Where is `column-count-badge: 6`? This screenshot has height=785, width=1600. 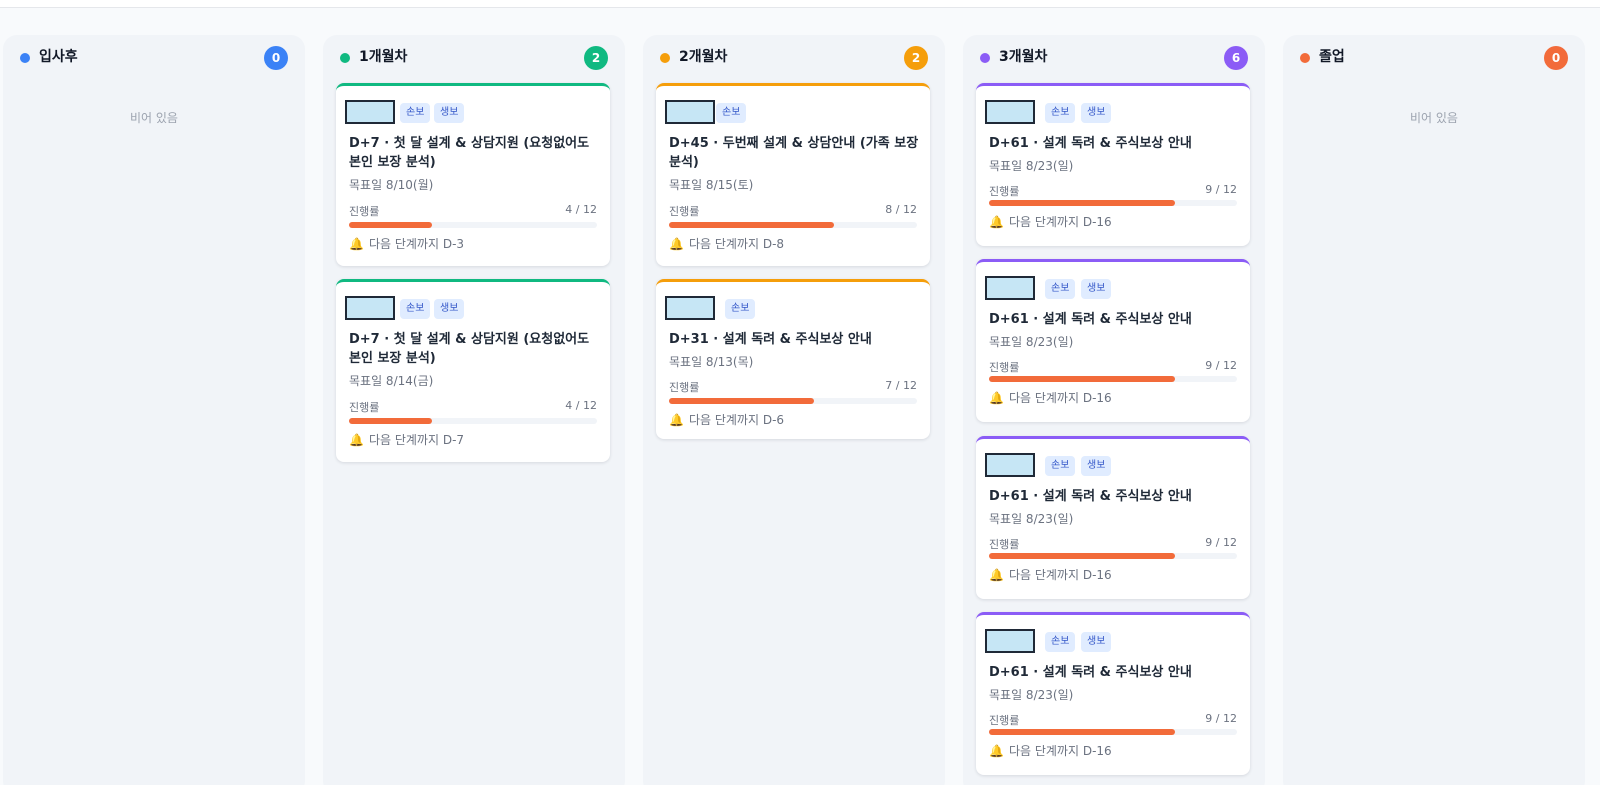
column-count-badge: 6 is located at coordinates (1236, 58).